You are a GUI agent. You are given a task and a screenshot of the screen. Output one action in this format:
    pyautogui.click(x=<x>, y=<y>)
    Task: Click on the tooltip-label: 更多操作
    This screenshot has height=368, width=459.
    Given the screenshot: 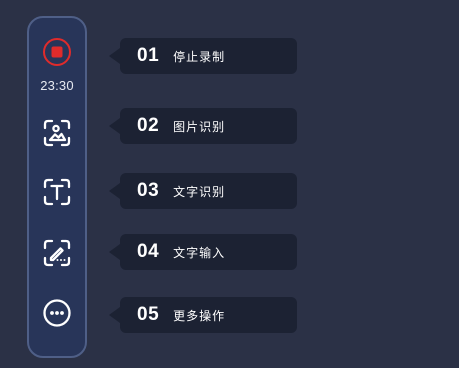 What is the action you would take?
    pyautogui.click(x=199, y=315)
    